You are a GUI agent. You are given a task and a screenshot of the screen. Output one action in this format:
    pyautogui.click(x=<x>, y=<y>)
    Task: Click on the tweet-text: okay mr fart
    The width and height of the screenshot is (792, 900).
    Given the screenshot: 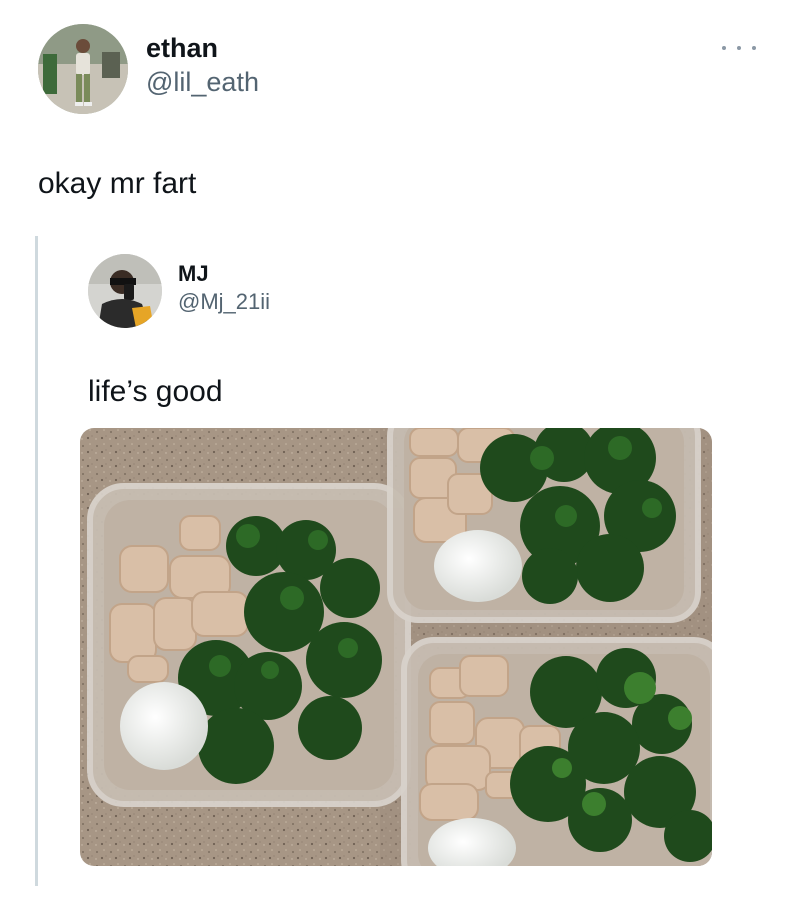 What is the action you would take?
    pyautogui.click(x=117, y=183)
    